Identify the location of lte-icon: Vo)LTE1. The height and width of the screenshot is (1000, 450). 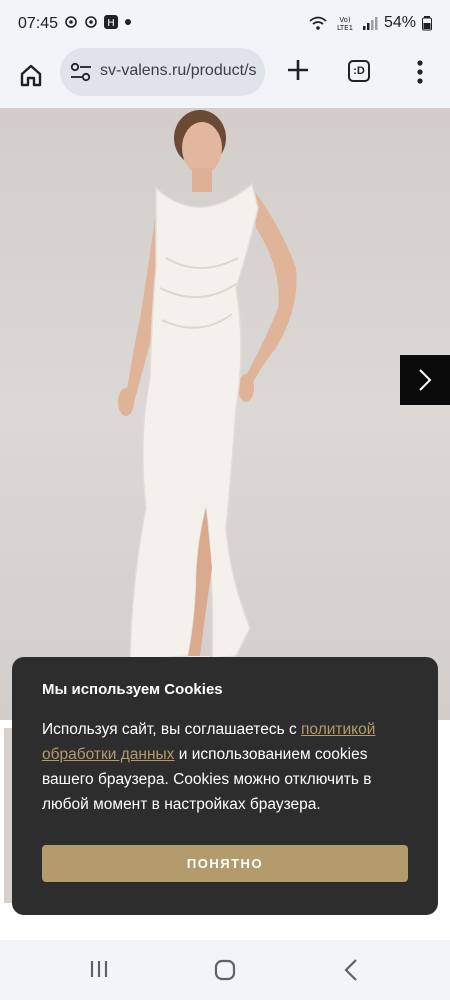
(345, 23).